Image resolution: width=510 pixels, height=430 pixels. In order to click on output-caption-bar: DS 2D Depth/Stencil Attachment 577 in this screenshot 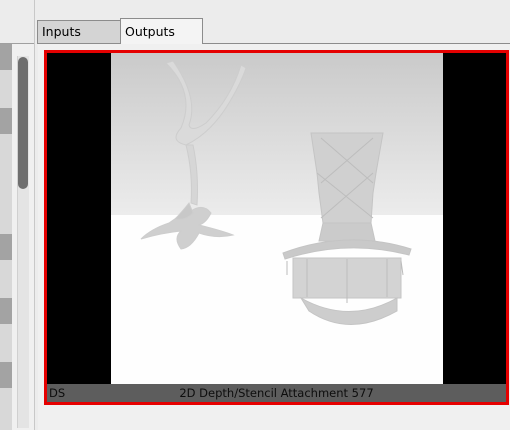, I will do `click(276, 393)`.